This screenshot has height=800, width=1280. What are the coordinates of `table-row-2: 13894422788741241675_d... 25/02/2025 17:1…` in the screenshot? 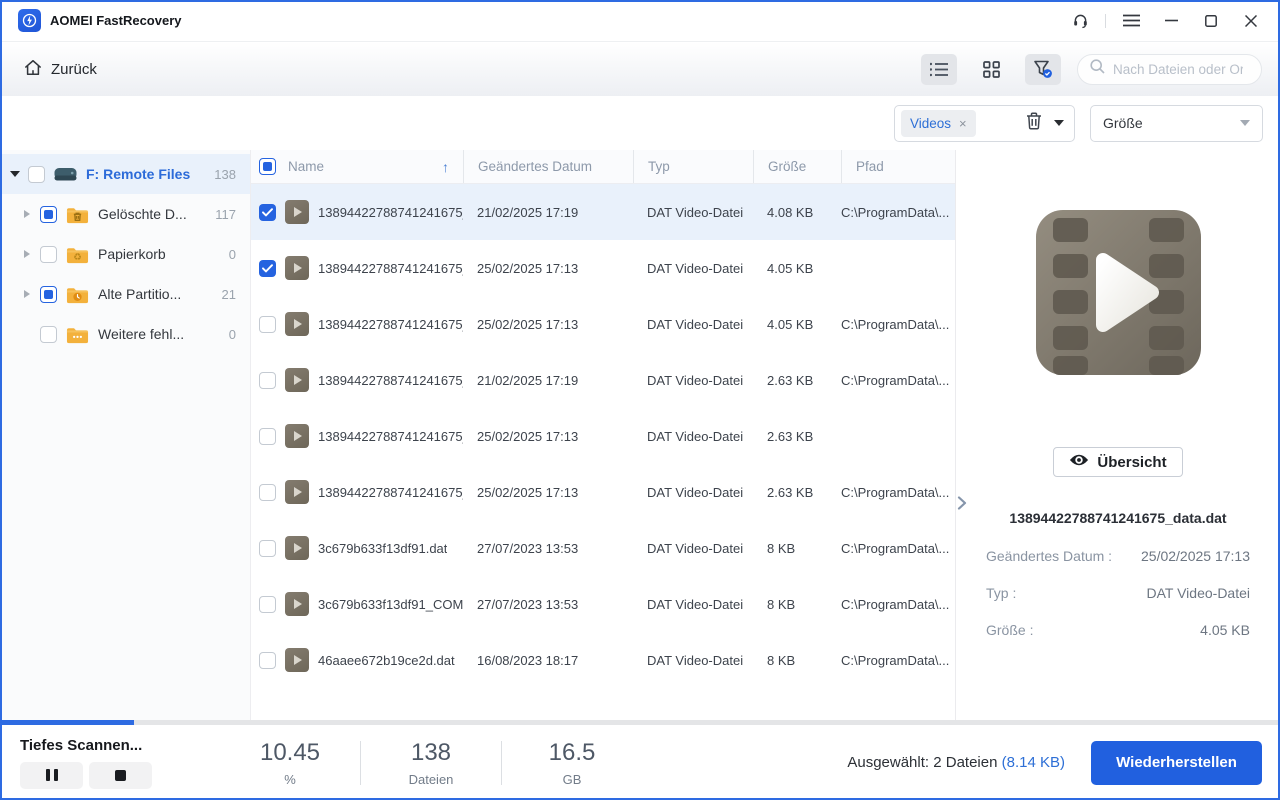 It's located at (603, 324).